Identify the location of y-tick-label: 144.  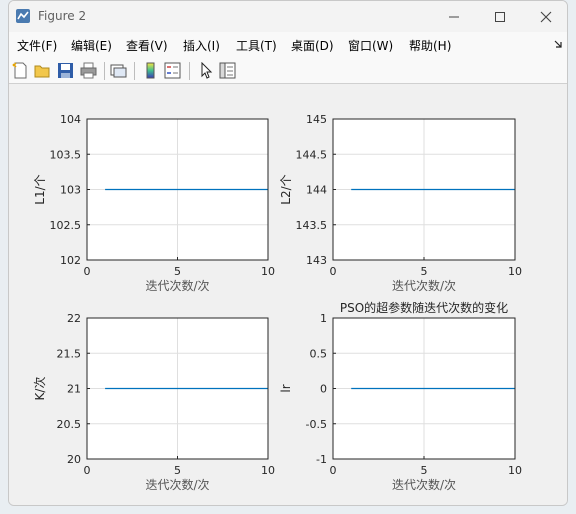
(316, 190).